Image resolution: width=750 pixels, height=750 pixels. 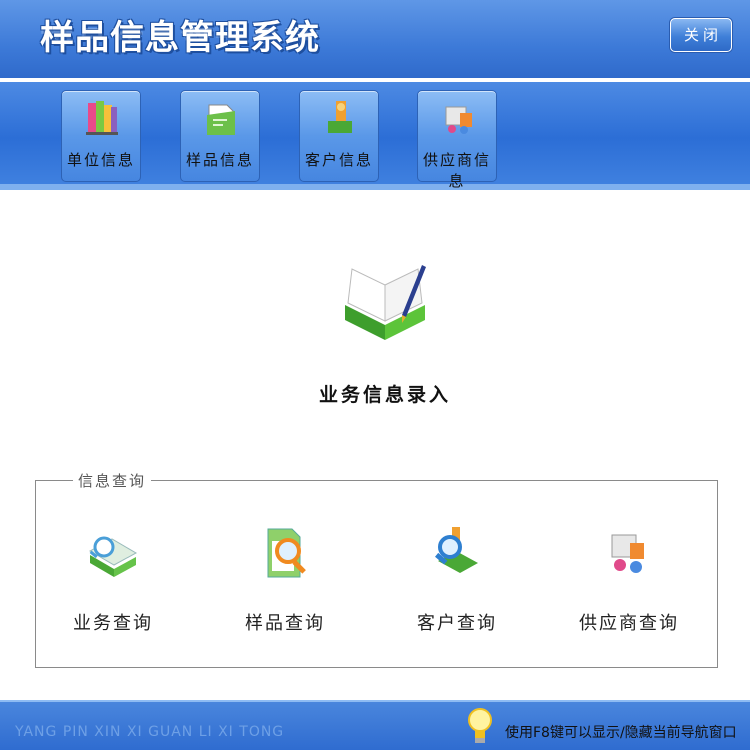 What do you see at coordinates (102, 118) in the screenshot?
I see `books-icon` at bounding box center [102, 118].